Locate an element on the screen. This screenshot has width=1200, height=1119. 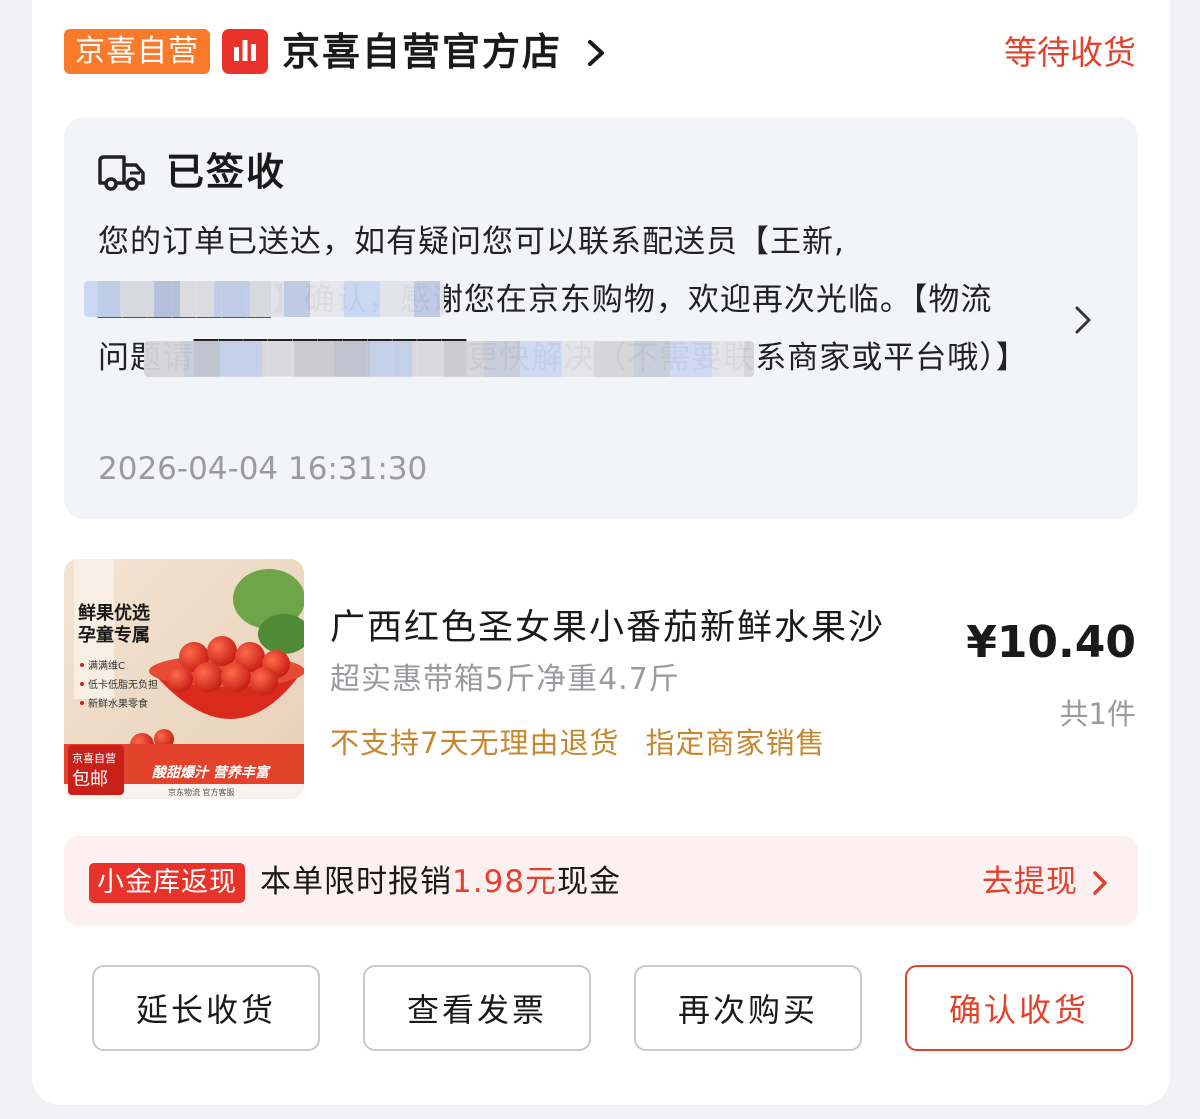
product-quantity: 共1件 is located at coordinates (1097, 714).